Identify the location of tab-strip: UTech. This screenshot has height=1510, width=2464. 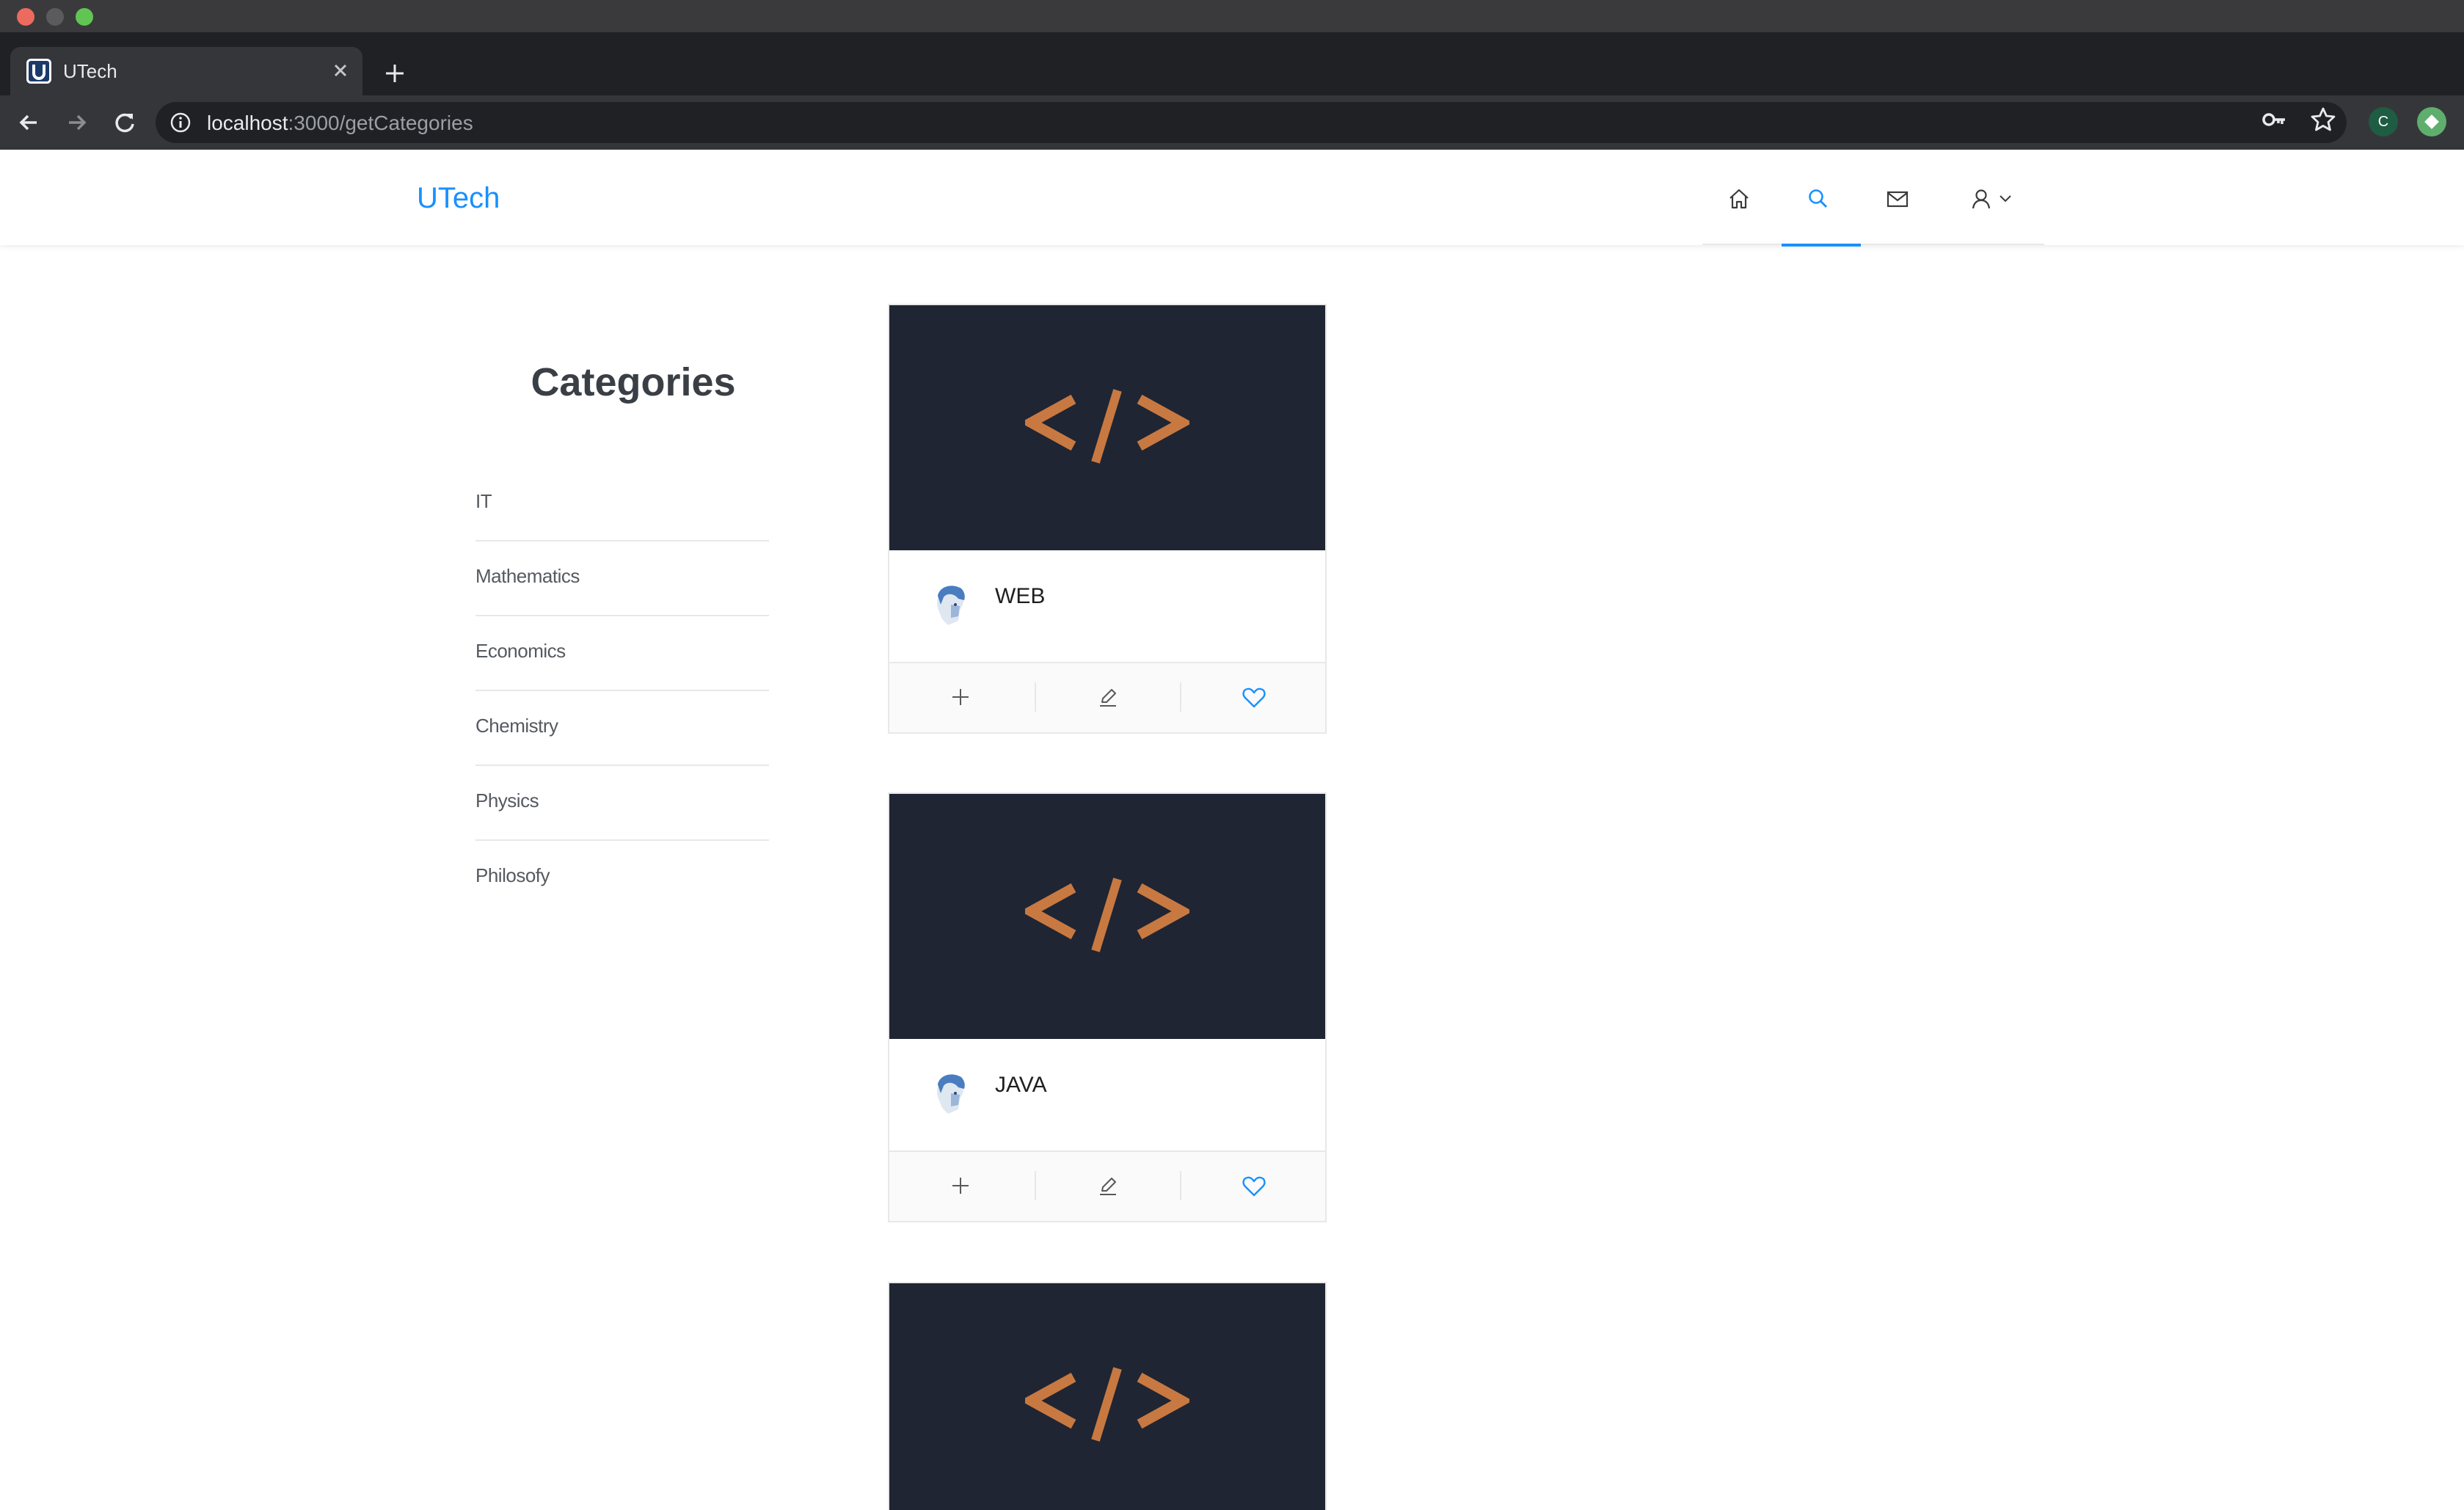
(1232, 64).